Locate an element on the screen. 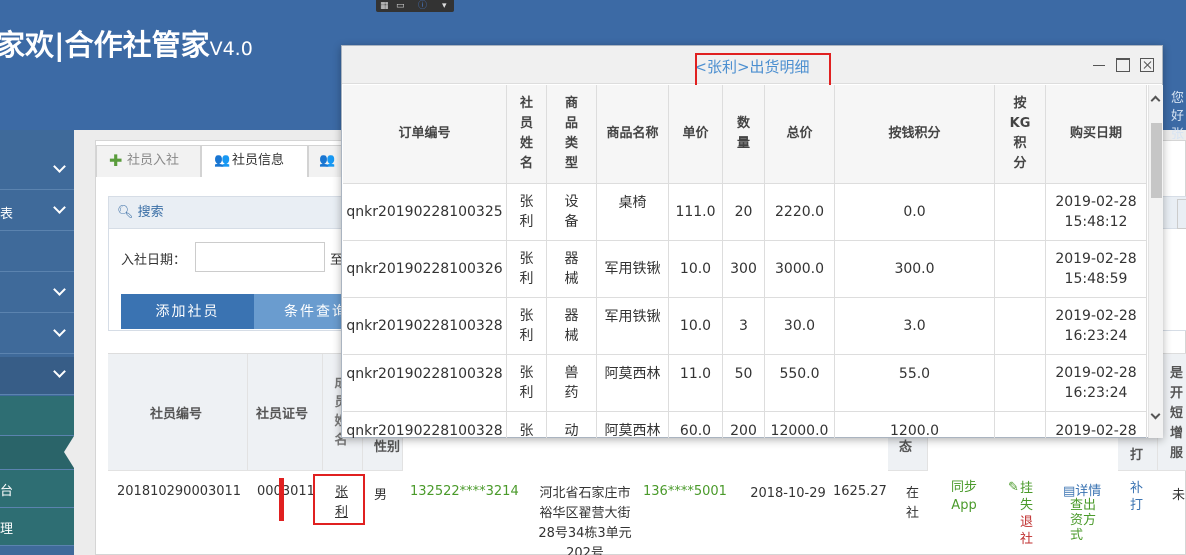 The height and width of the screenshot is (555, 1186). quantity: 3 is located at coordinates (744, 326).